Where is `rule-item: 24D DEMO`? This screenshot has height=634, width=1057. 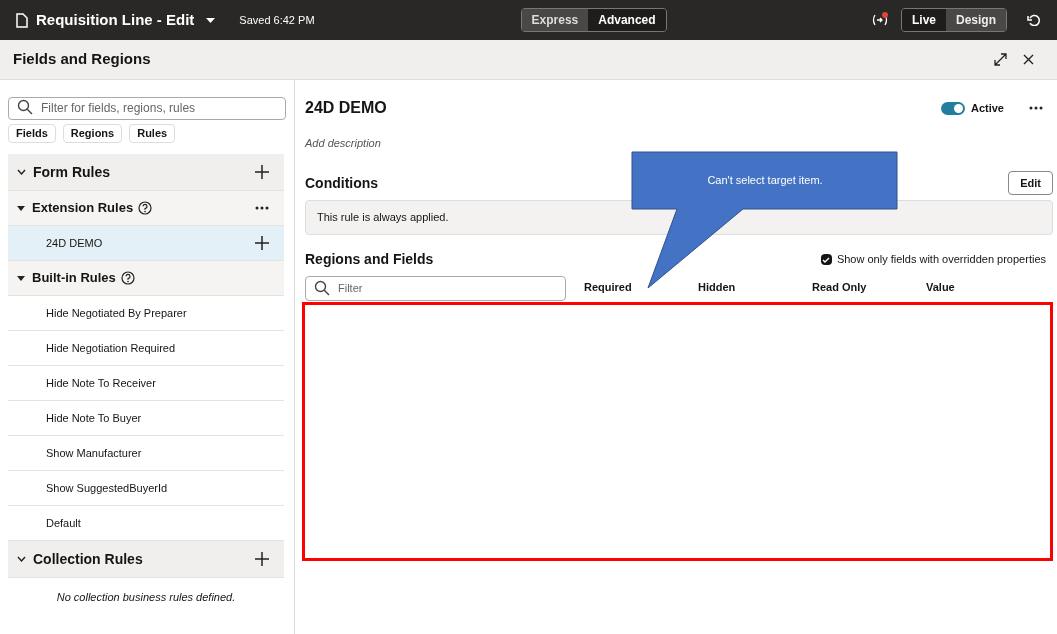
rule-item: 24D DEMO is located at coordinates (146, 243).